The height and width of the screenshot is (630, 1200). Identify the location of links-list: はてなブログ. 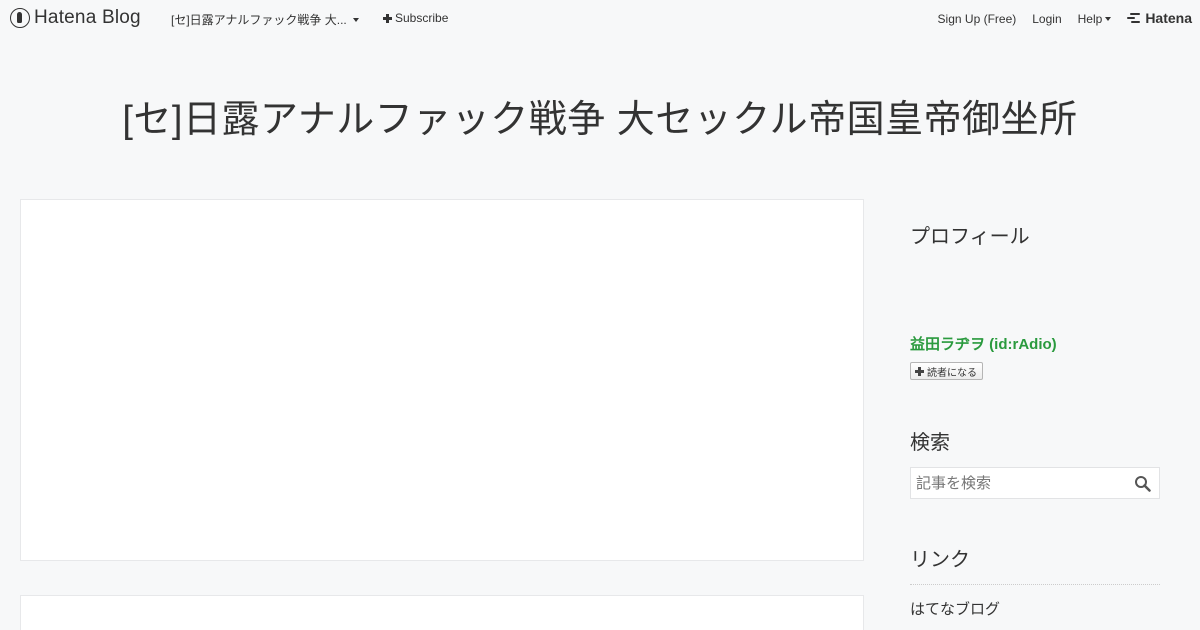
(1035, 607).